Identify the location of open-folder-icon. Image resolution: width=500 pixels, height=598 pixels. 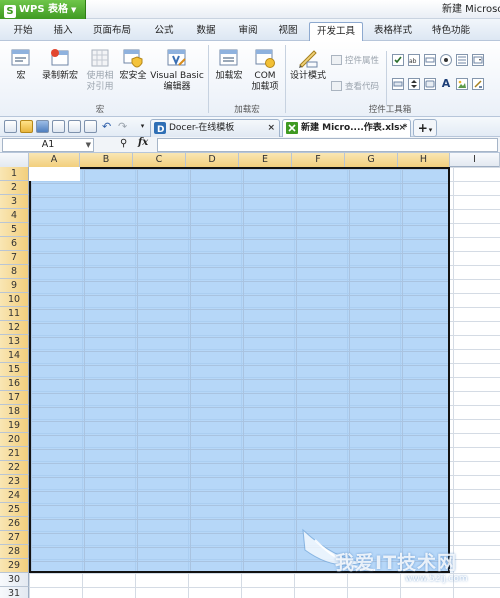
(26, 126).